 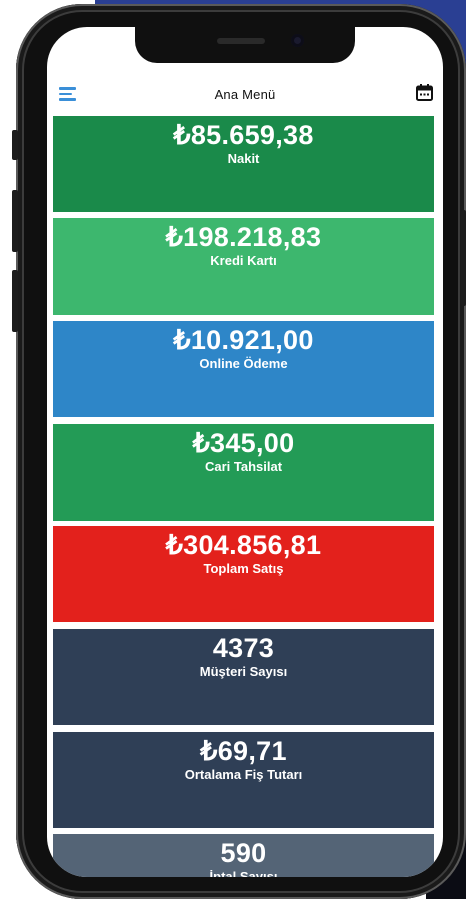 What do you see at coordinates (243, 568) in the screenshot?
I see `card-label: Toplam Satış` at bounding box center [243, 568].